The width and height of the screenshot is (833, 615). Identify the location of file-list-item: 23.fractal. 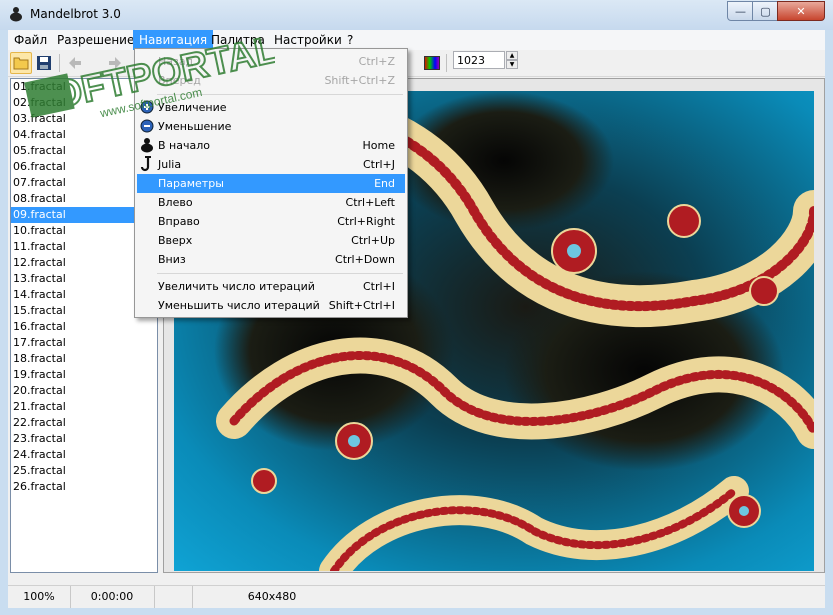
(84, 439).